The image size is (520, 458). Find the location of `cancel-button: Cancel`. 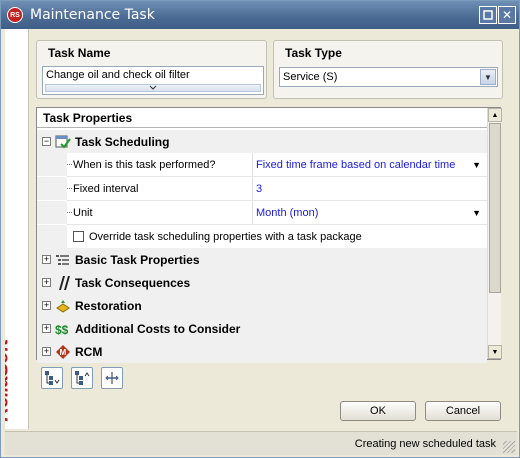

cancel-button: Cancel is located at coordinates (463, 411).